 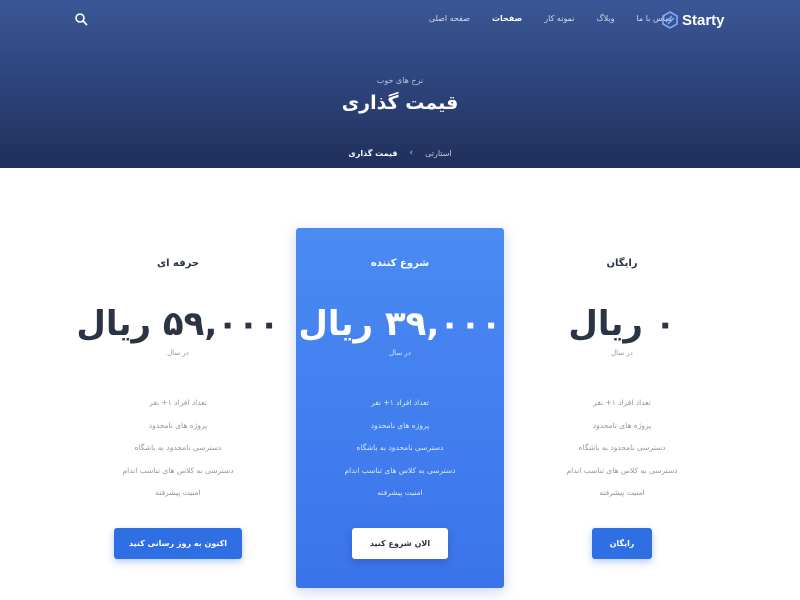 What do you see at coordinates (400, 263) in the screenshot?
I see `plan-name: شروع کننده` at bounding box center [400, 263].